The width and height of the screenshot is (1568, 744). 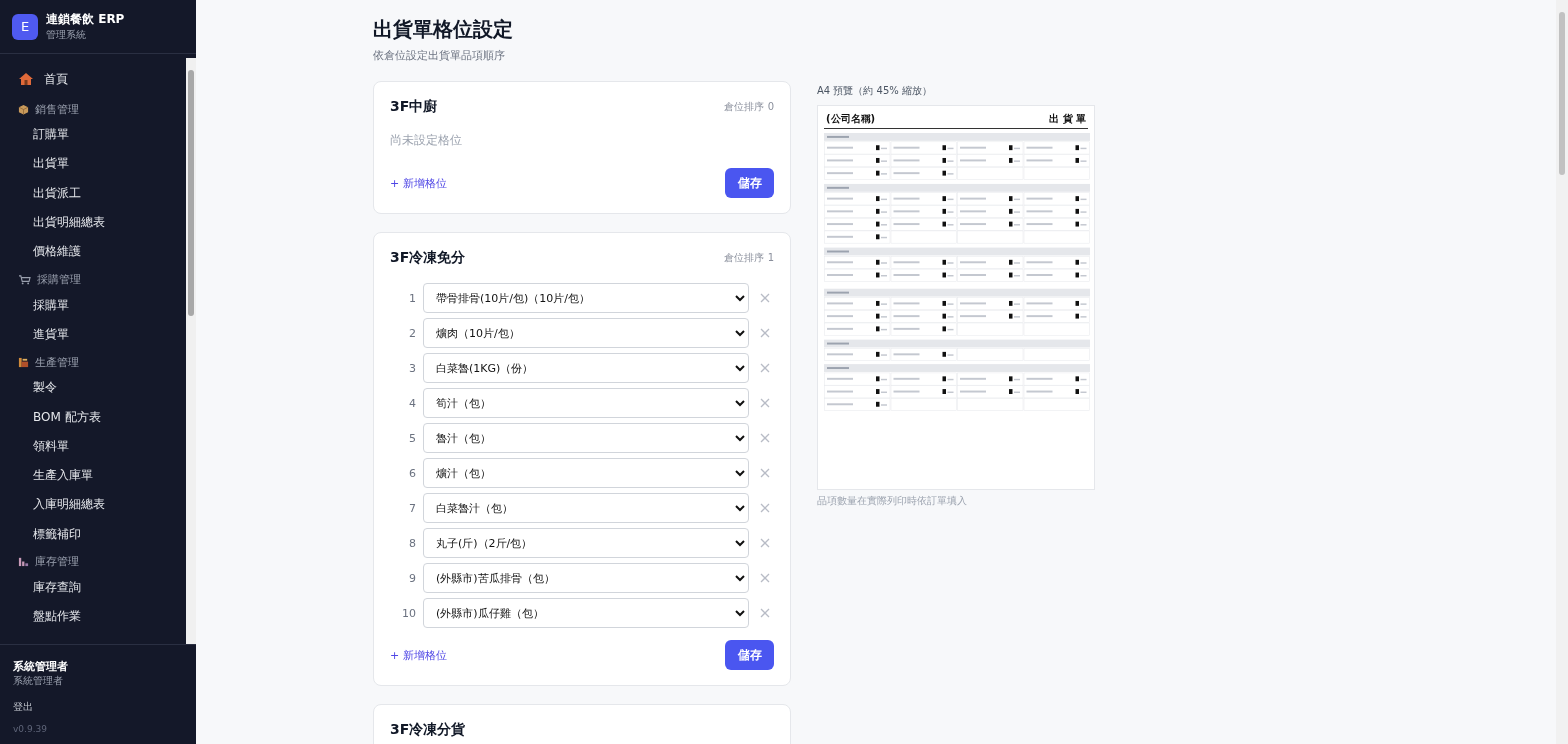 I want to click on app-name: 連鎖餐飲 ERP, so click(x=85, y=19).